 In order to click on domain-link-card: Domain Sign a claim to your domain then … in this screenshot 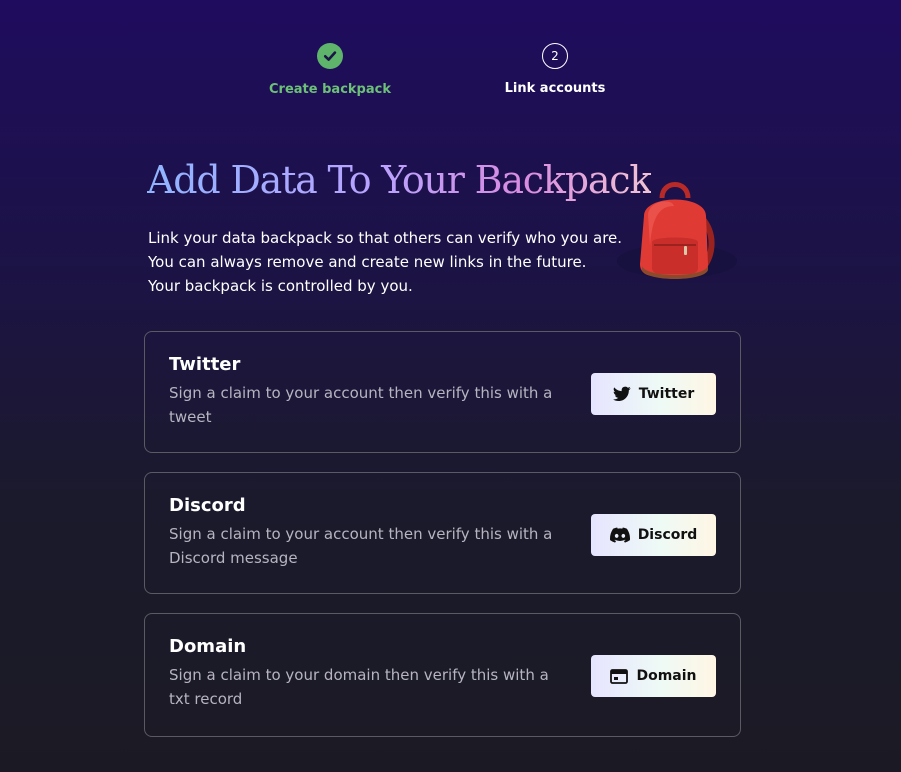, I will do `click(442, 675)`.